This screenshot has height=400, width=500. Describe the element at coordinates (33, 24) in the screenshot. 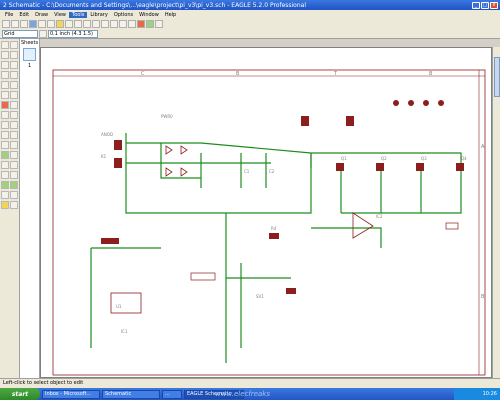

I see `board-icon` at that location.